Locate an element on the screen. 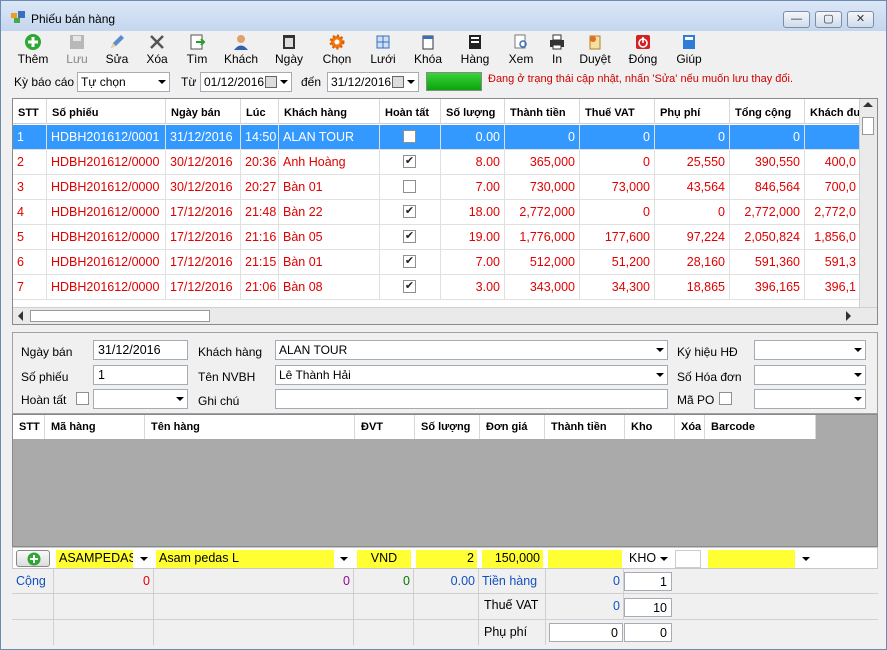 Image resolution: width=887 pixels, height=650 pixels. delete-button: Xóa is located at coordinates (157, 50).